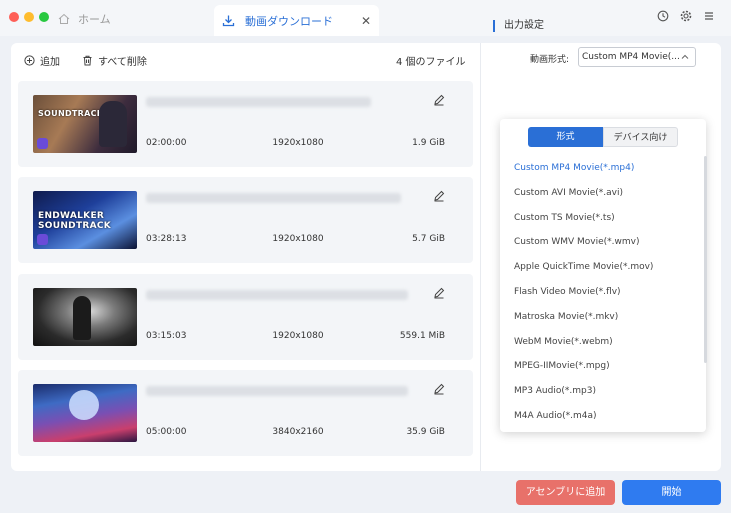 The width and height of the screenshot is (731, 513). Describe the element at coordinates (84, 405) in the screenshot. I see `thumbnail-moon` at that location.